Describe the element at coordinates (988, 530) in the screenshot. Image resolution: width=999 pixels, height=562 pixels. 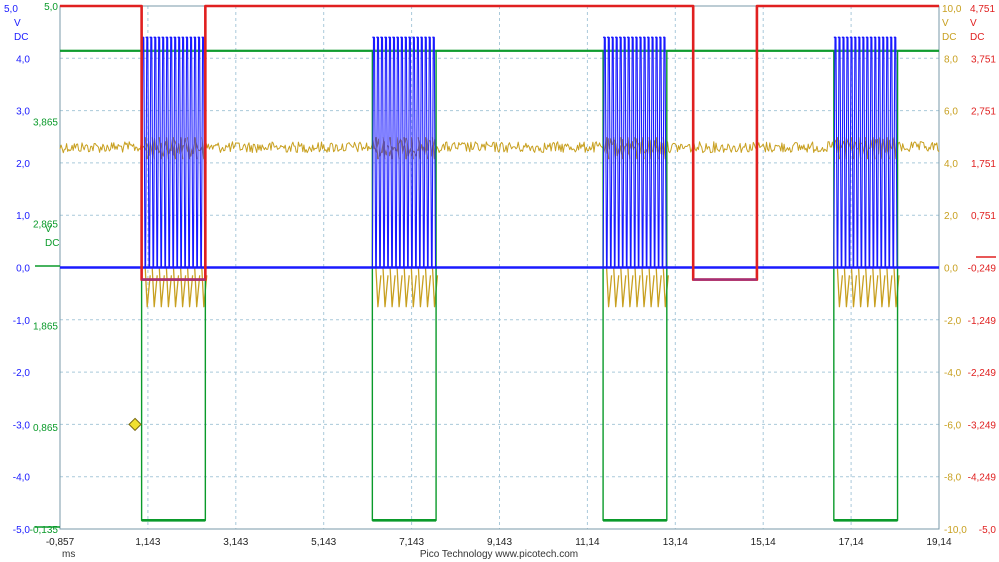
I see `red-axis-tick: -5,0` at that location.